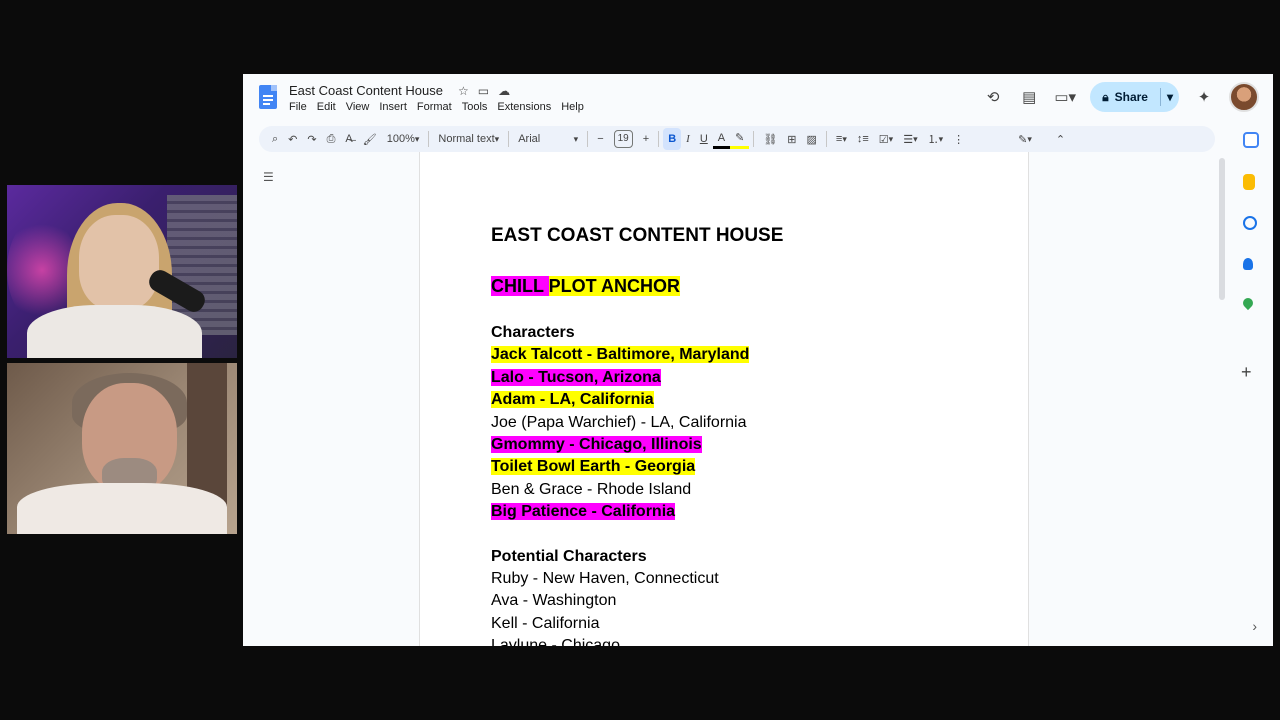 The height and width of the screenshot is (720, 1280). What do you see at coordinates (1244, 97) in the screenshot?
I see `avatar` at bounding box center [1244, 97].